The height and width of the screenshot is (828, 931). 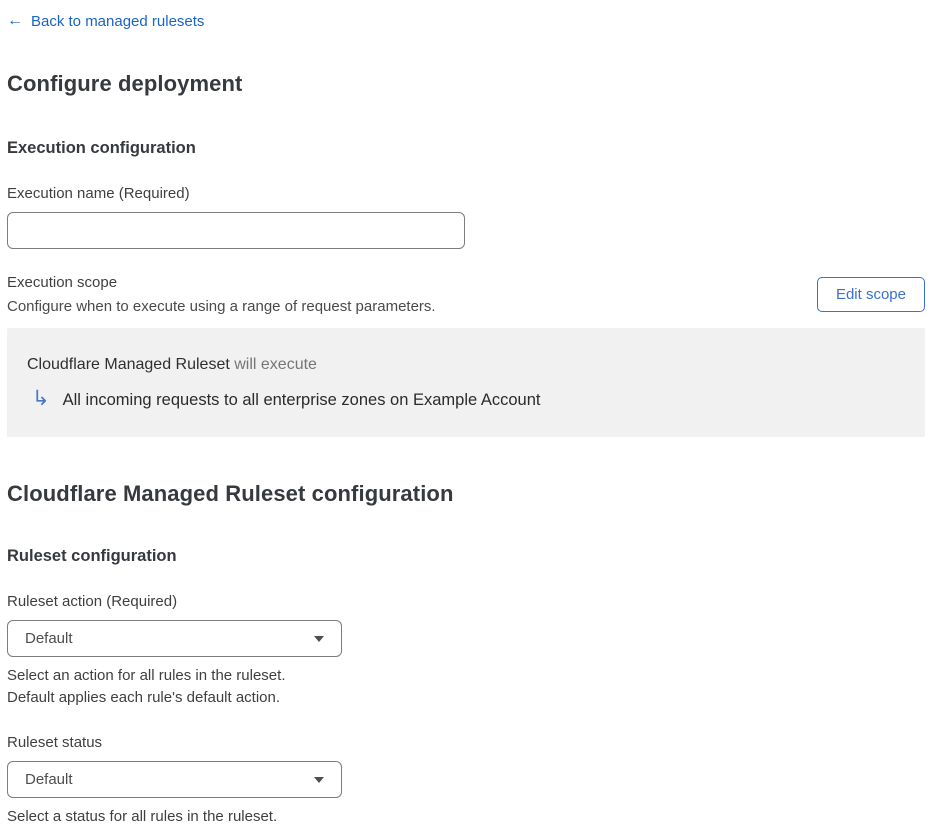 What do you see at coordinates (466, 365) in the screenshot?
I see `execution-summary-line: Cloudflare Managed Ruleset will execute` at bounding box center [466, 365].